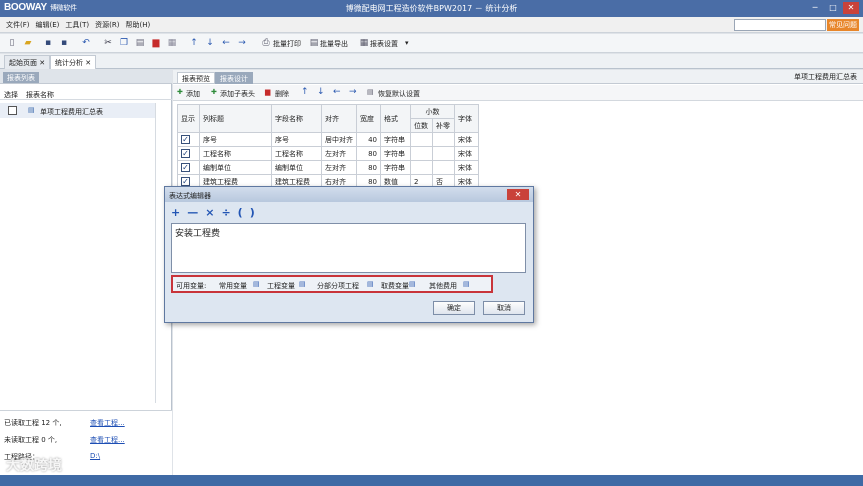 The width and height of the screenshot is (863, 486). I want to click on plus-operator-button: +, so click(175, 212).